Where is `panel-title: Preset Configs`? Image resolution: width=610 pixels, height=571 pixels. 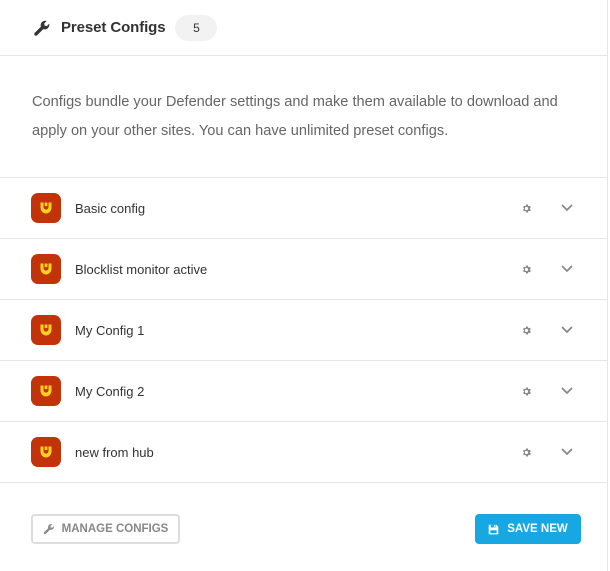 panel-title: Preset Configs is located at coordinates (113, 27).